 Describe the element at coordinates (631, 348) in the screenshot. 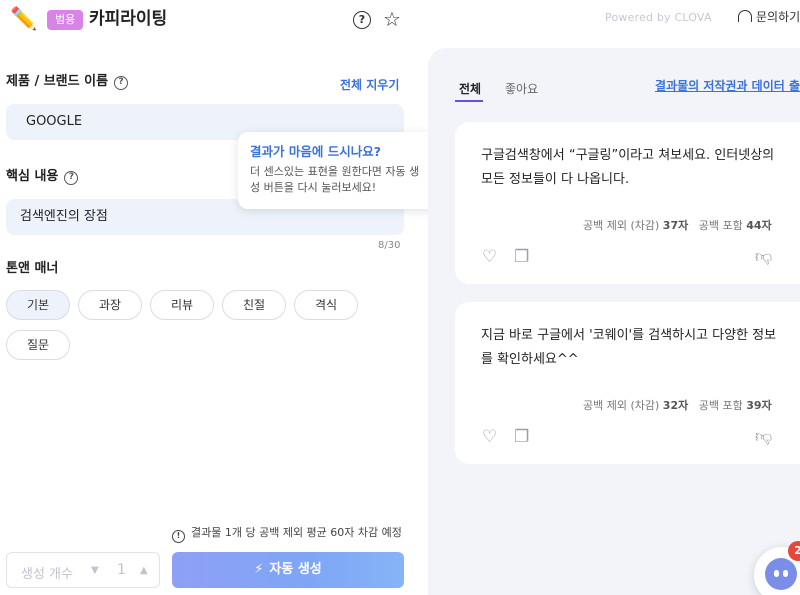

I see `result-text: 지금 바로 구글에서 '코웨이'를 검색하시고 다양한 정보를 확인하세요^^` at that location.